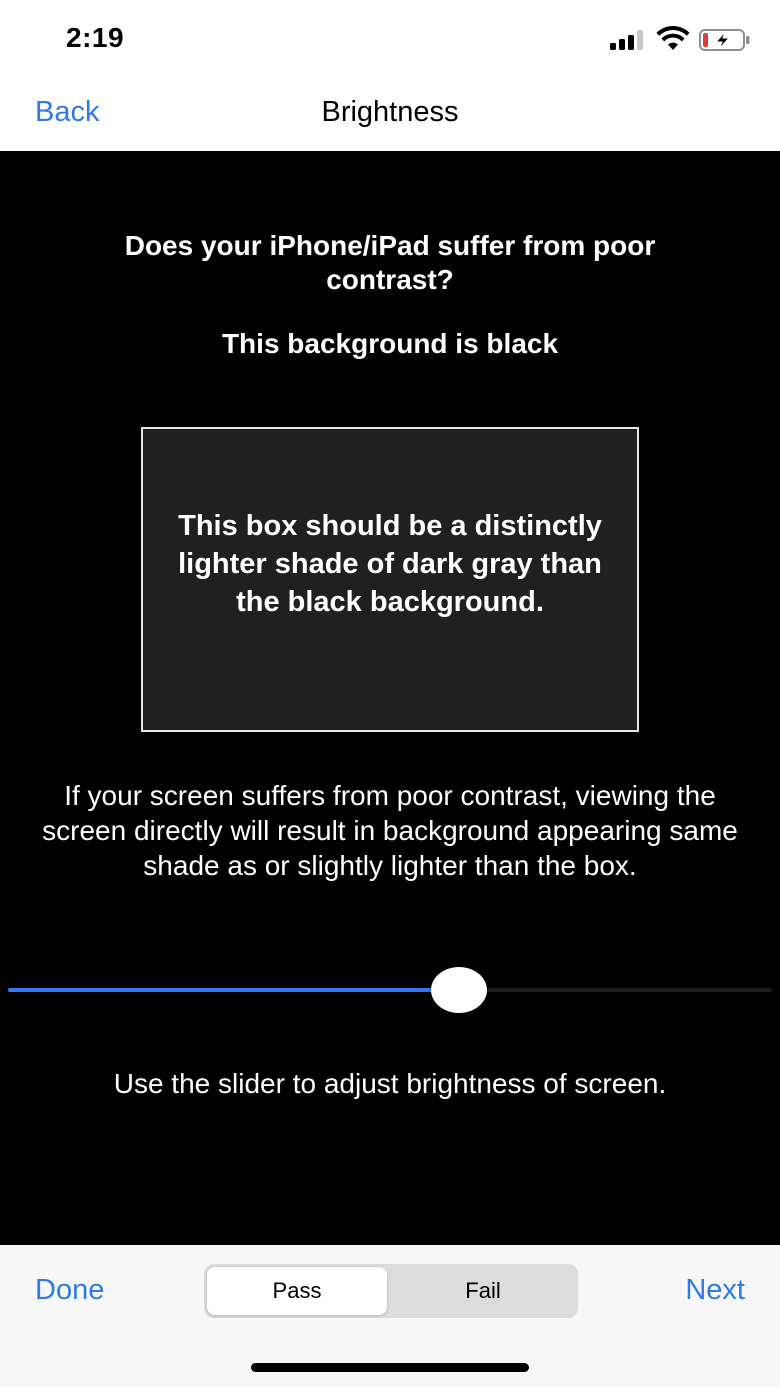 The width and height of the screenshot is (780, 1387). I want to click on segment-pass: Pass, so click(297, 1291).